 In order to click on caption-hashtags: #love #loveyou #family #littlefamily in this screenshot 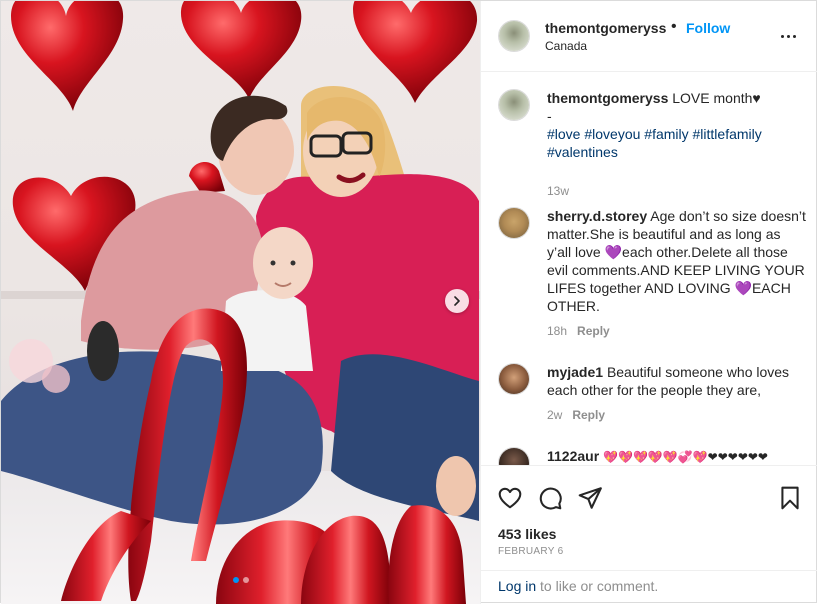, I will do `click(654, 134)`.